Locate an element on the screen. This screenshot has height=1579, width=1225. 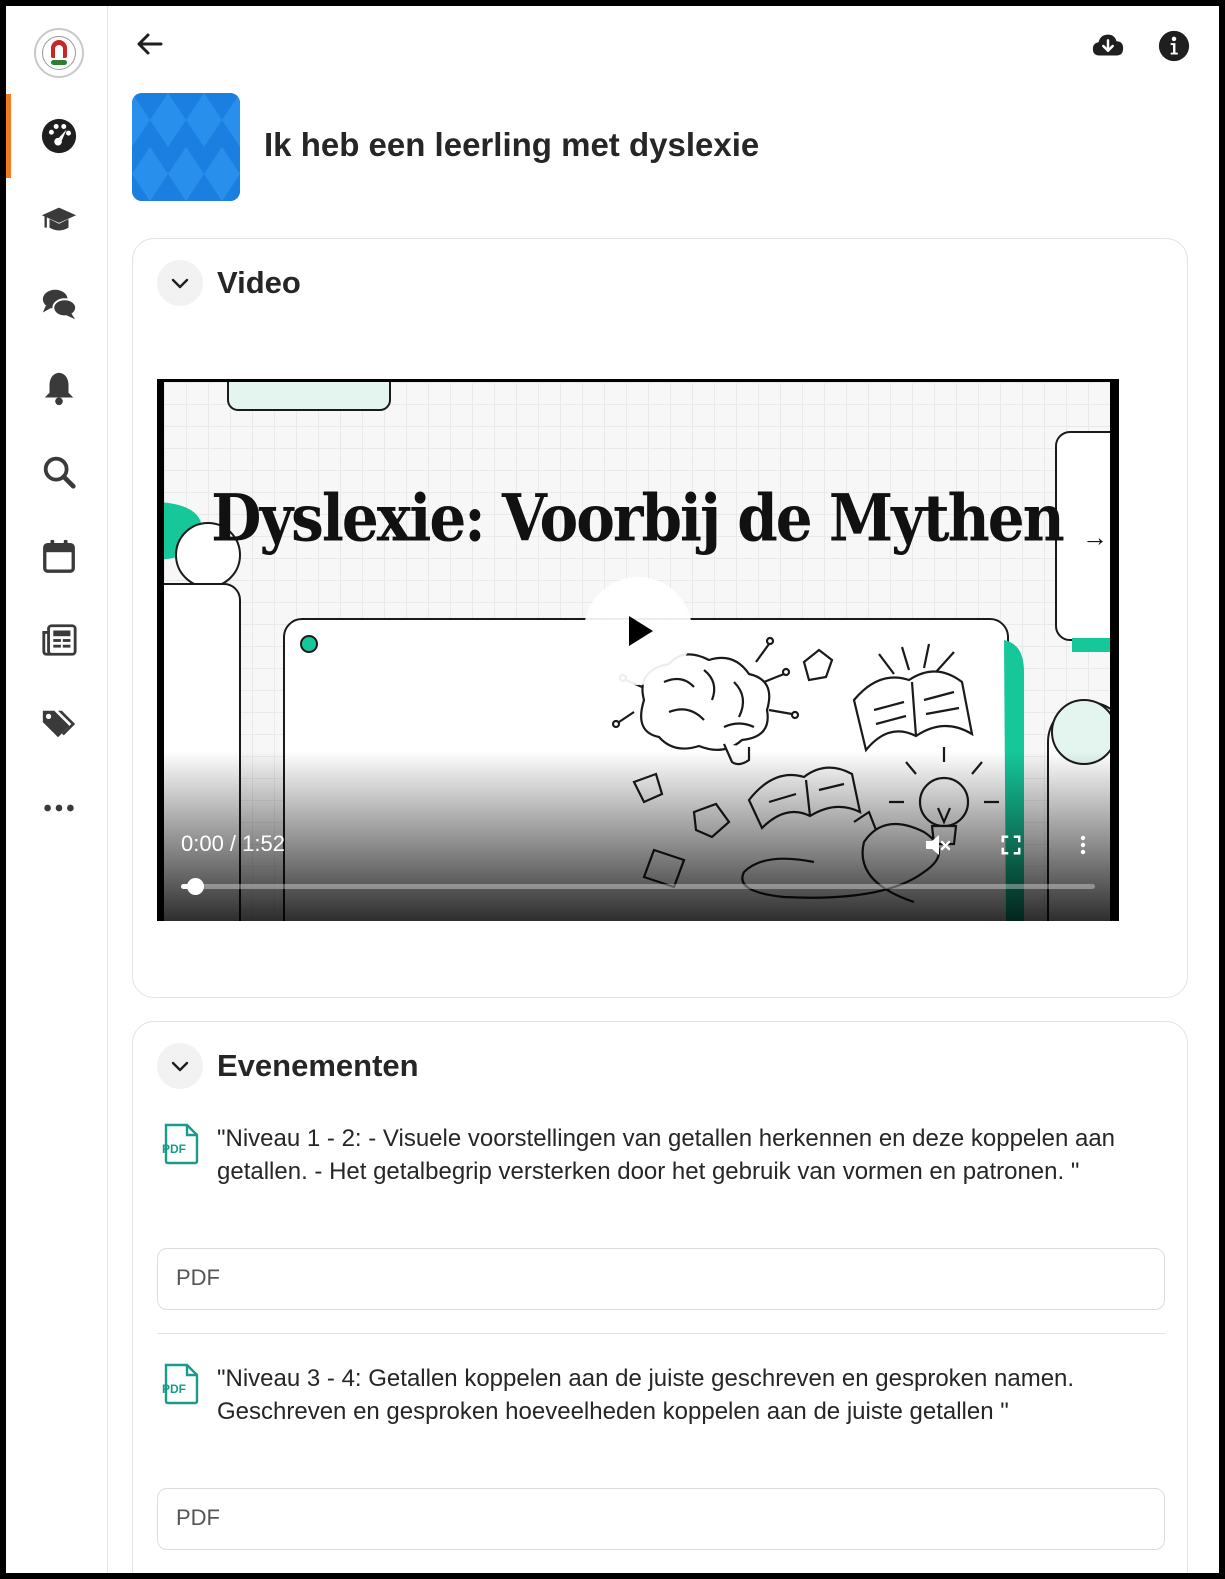
active-indicator is located at coordinates (8, 136).